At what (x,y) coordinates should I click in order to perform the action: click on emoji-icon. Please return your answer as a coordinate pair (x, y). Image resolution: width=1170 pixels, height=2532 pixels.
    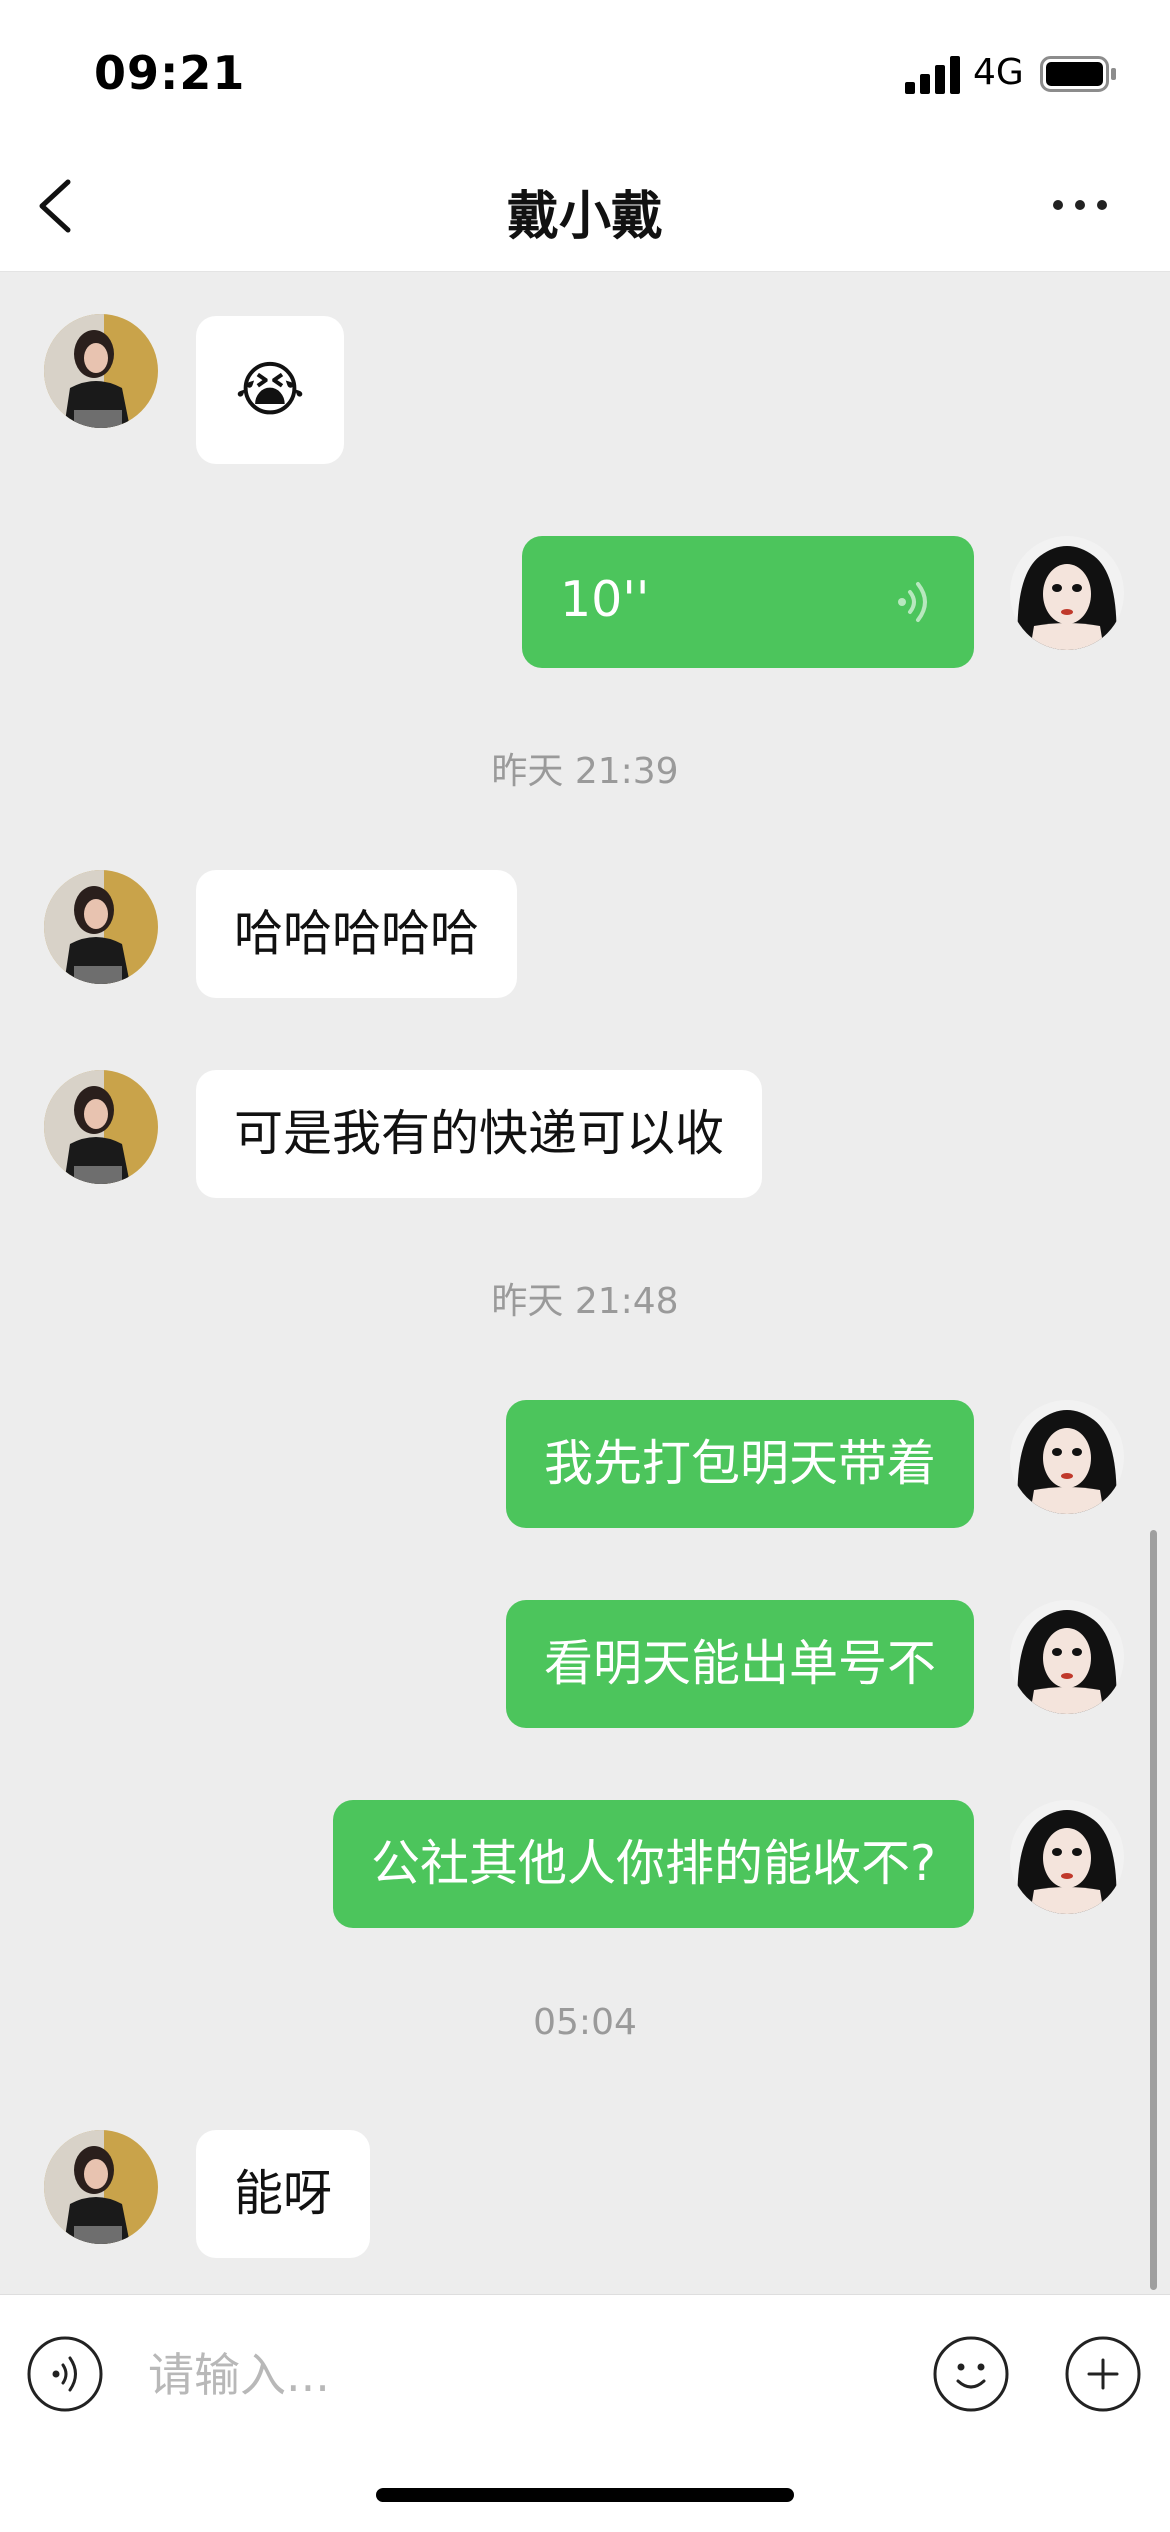
    Looking at the image, I should click on (971, 2374).